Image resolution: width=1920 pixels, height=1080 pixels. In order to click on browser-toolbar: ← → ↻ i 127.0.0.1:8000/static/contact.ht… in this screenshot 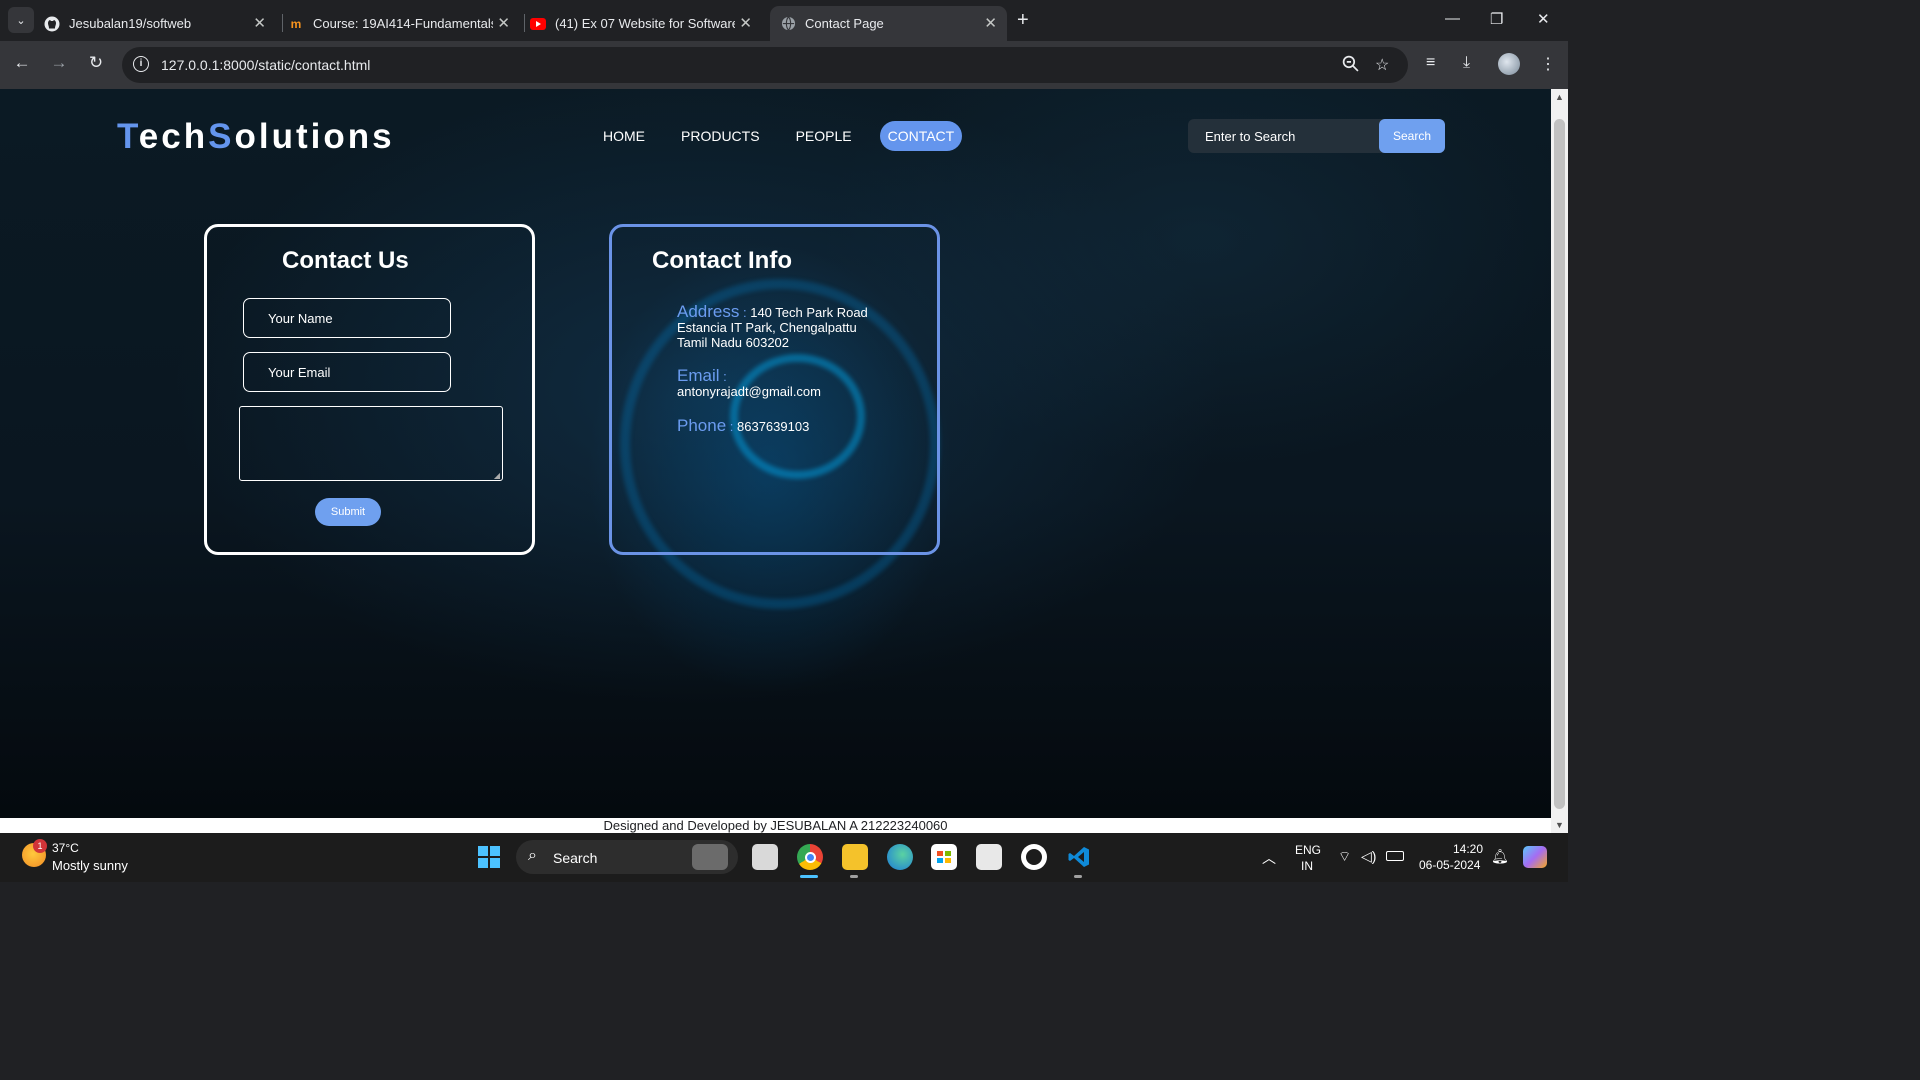, I will do `click(784, 65)`.